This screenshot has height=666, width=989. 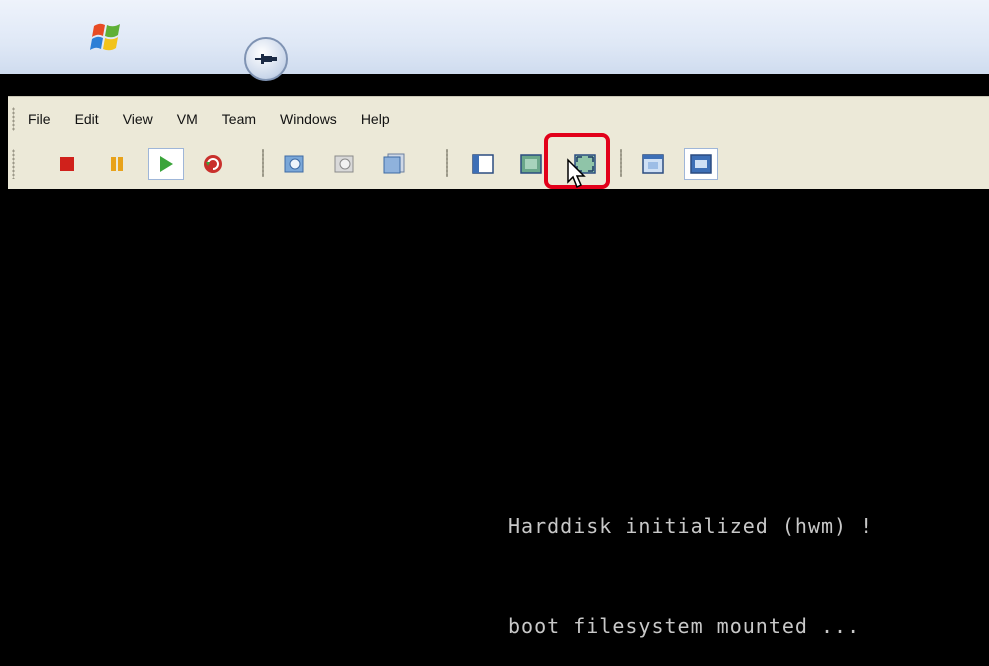 I want to click on play-triangle-icon, so click(x=166, y=164).